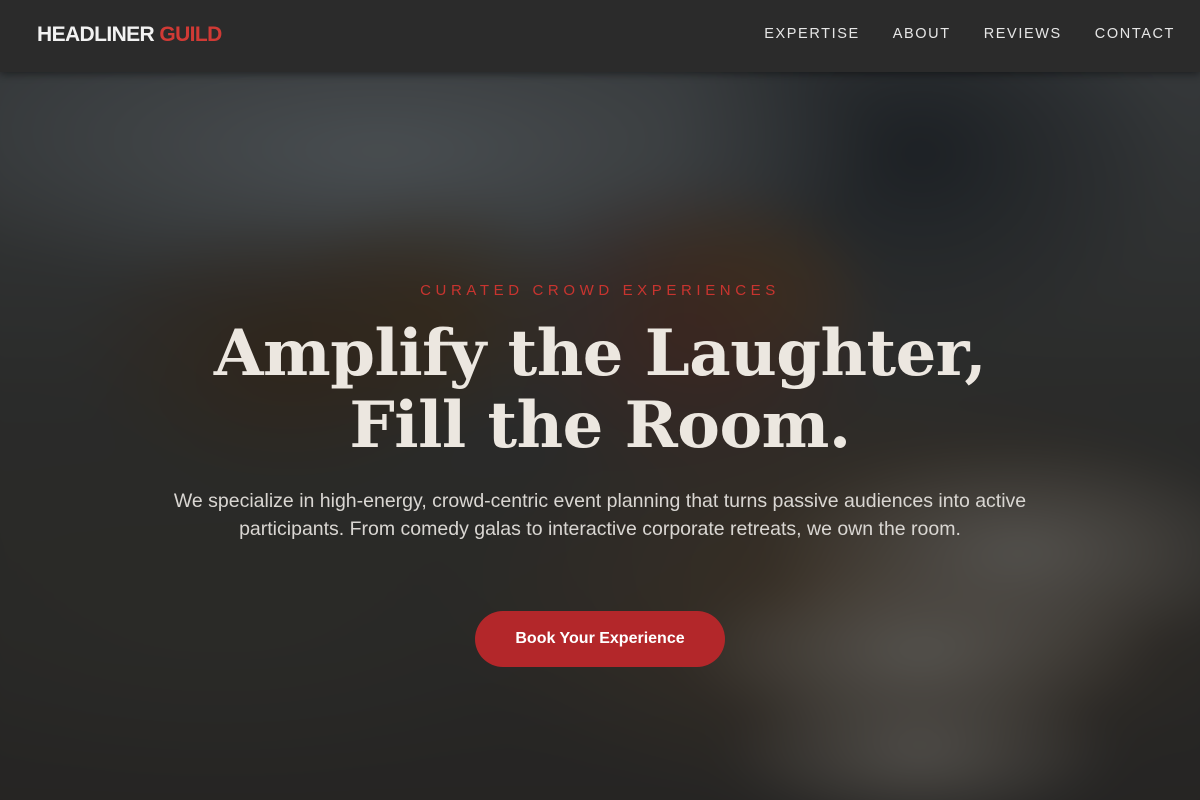 The height and width of the screenshot is (800, 1200). What do you see at coordinates (1135, 34) in the screenshot?
I see `nav-link-contact: CONTACT` at bounding box center [1135, 34].